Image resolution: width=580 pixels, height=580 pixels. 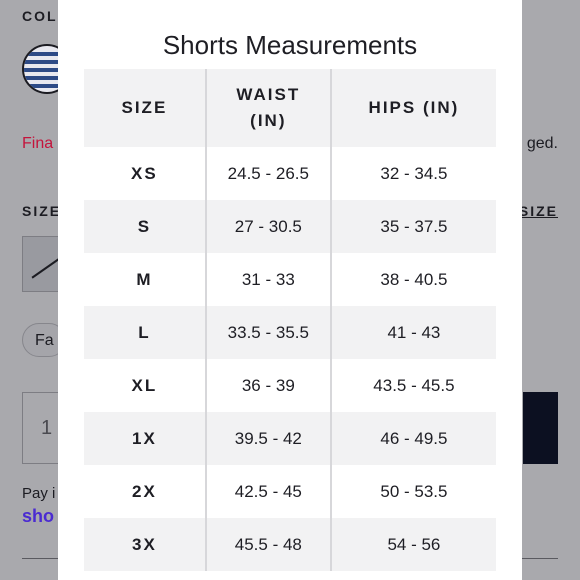 I want to click on hips-cell: 35 - 37.5, so click(x=413, y=226).